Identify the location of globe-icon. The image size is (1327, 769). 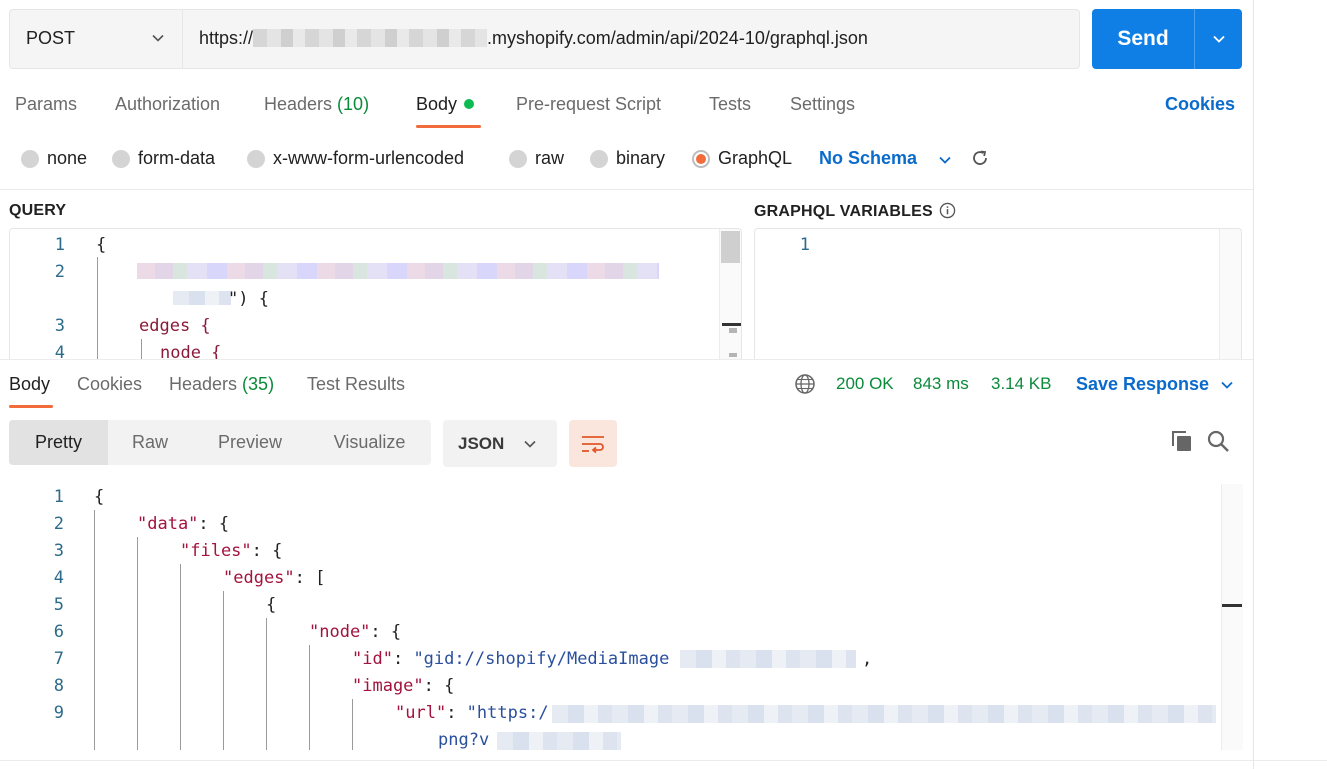
(805, 384).